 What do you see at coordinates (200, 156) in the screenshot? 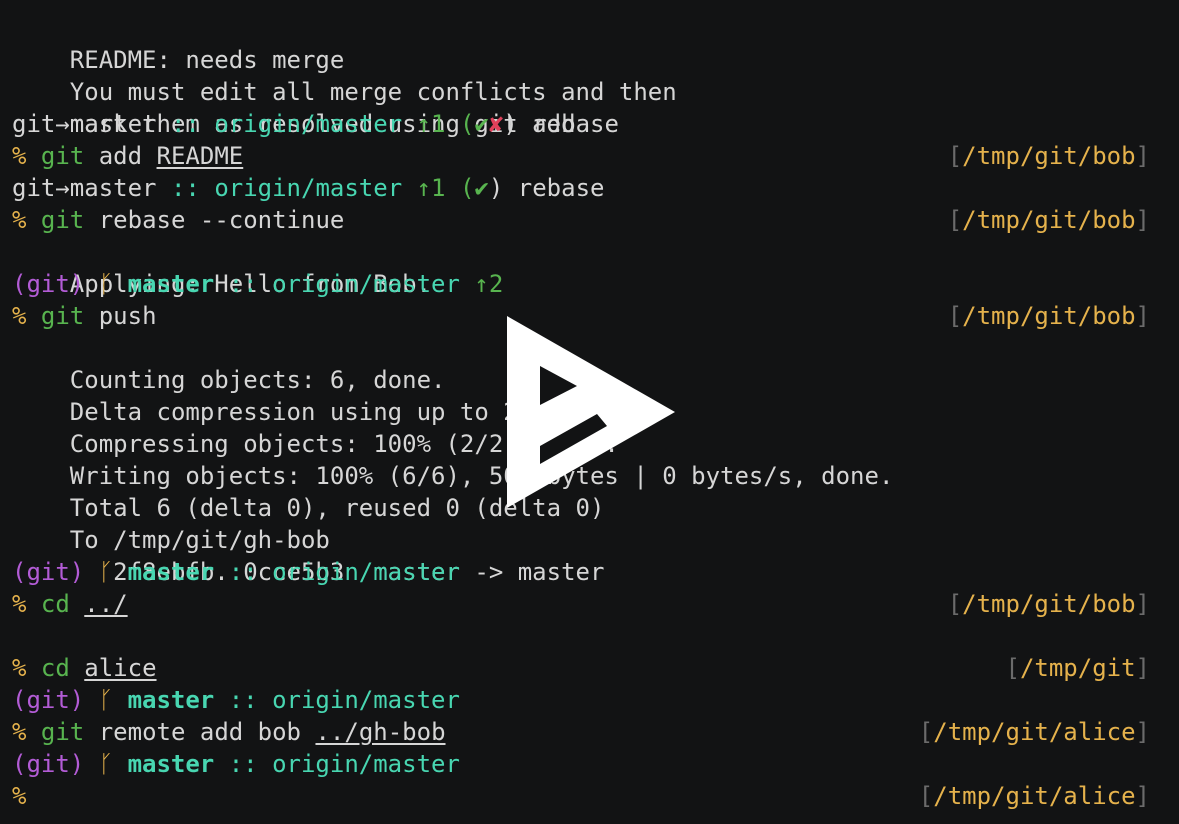
I see `command-path-arg: README` at bounding box center [200, 156].